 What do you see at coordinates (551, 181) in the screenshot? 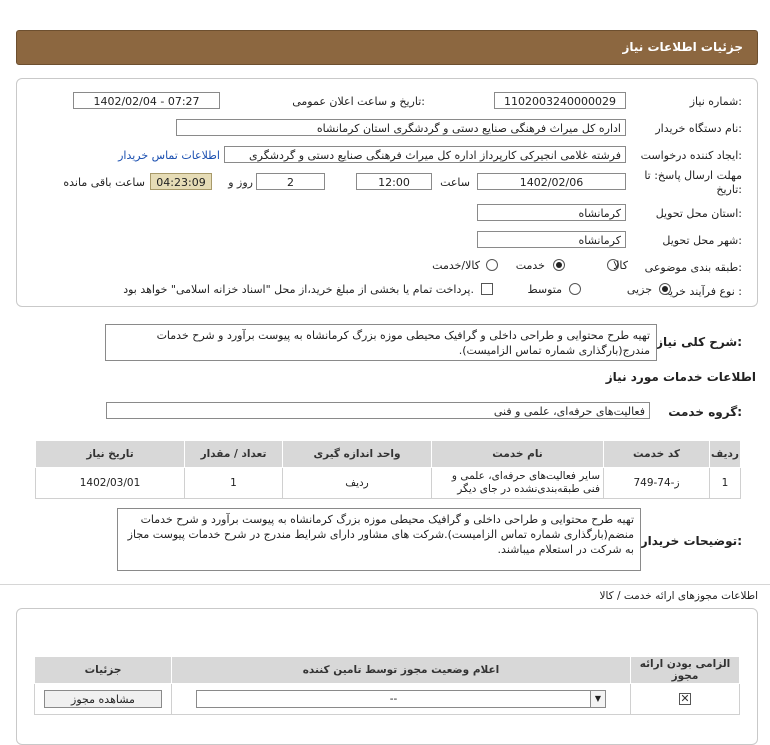
I see `deadline-date-field: 1402/02/06` at bounding box center [551, 181].